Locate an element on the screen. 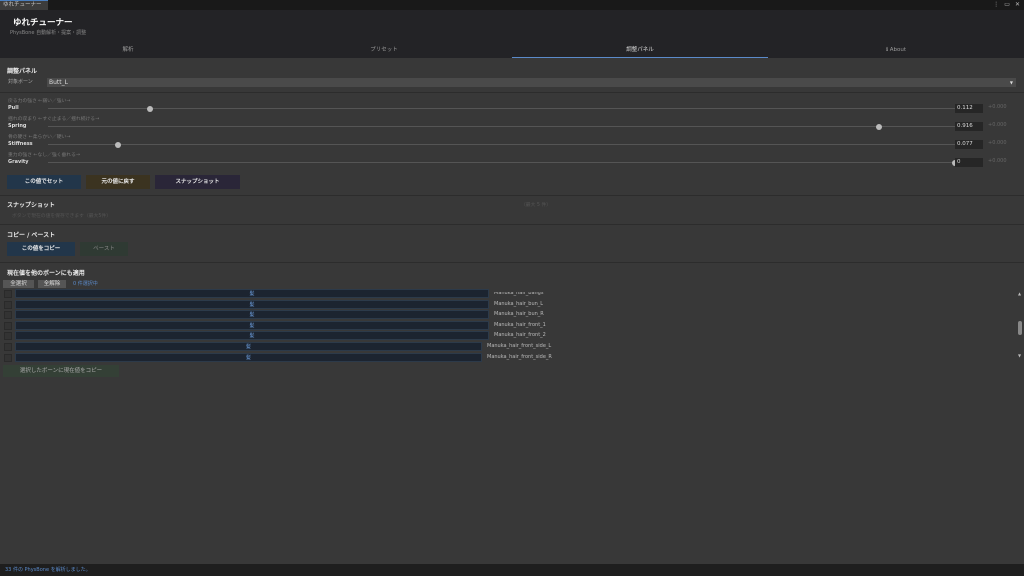  paste-button: ペースト is located at coordinates (104, 249).